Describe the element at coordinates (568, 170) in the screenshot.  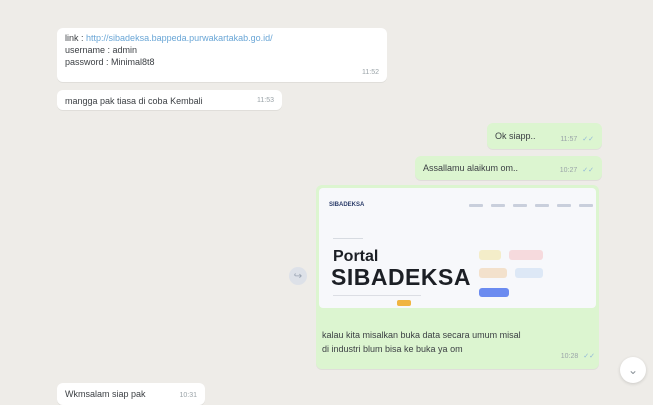
I see `message-time: 10:27` at that location.